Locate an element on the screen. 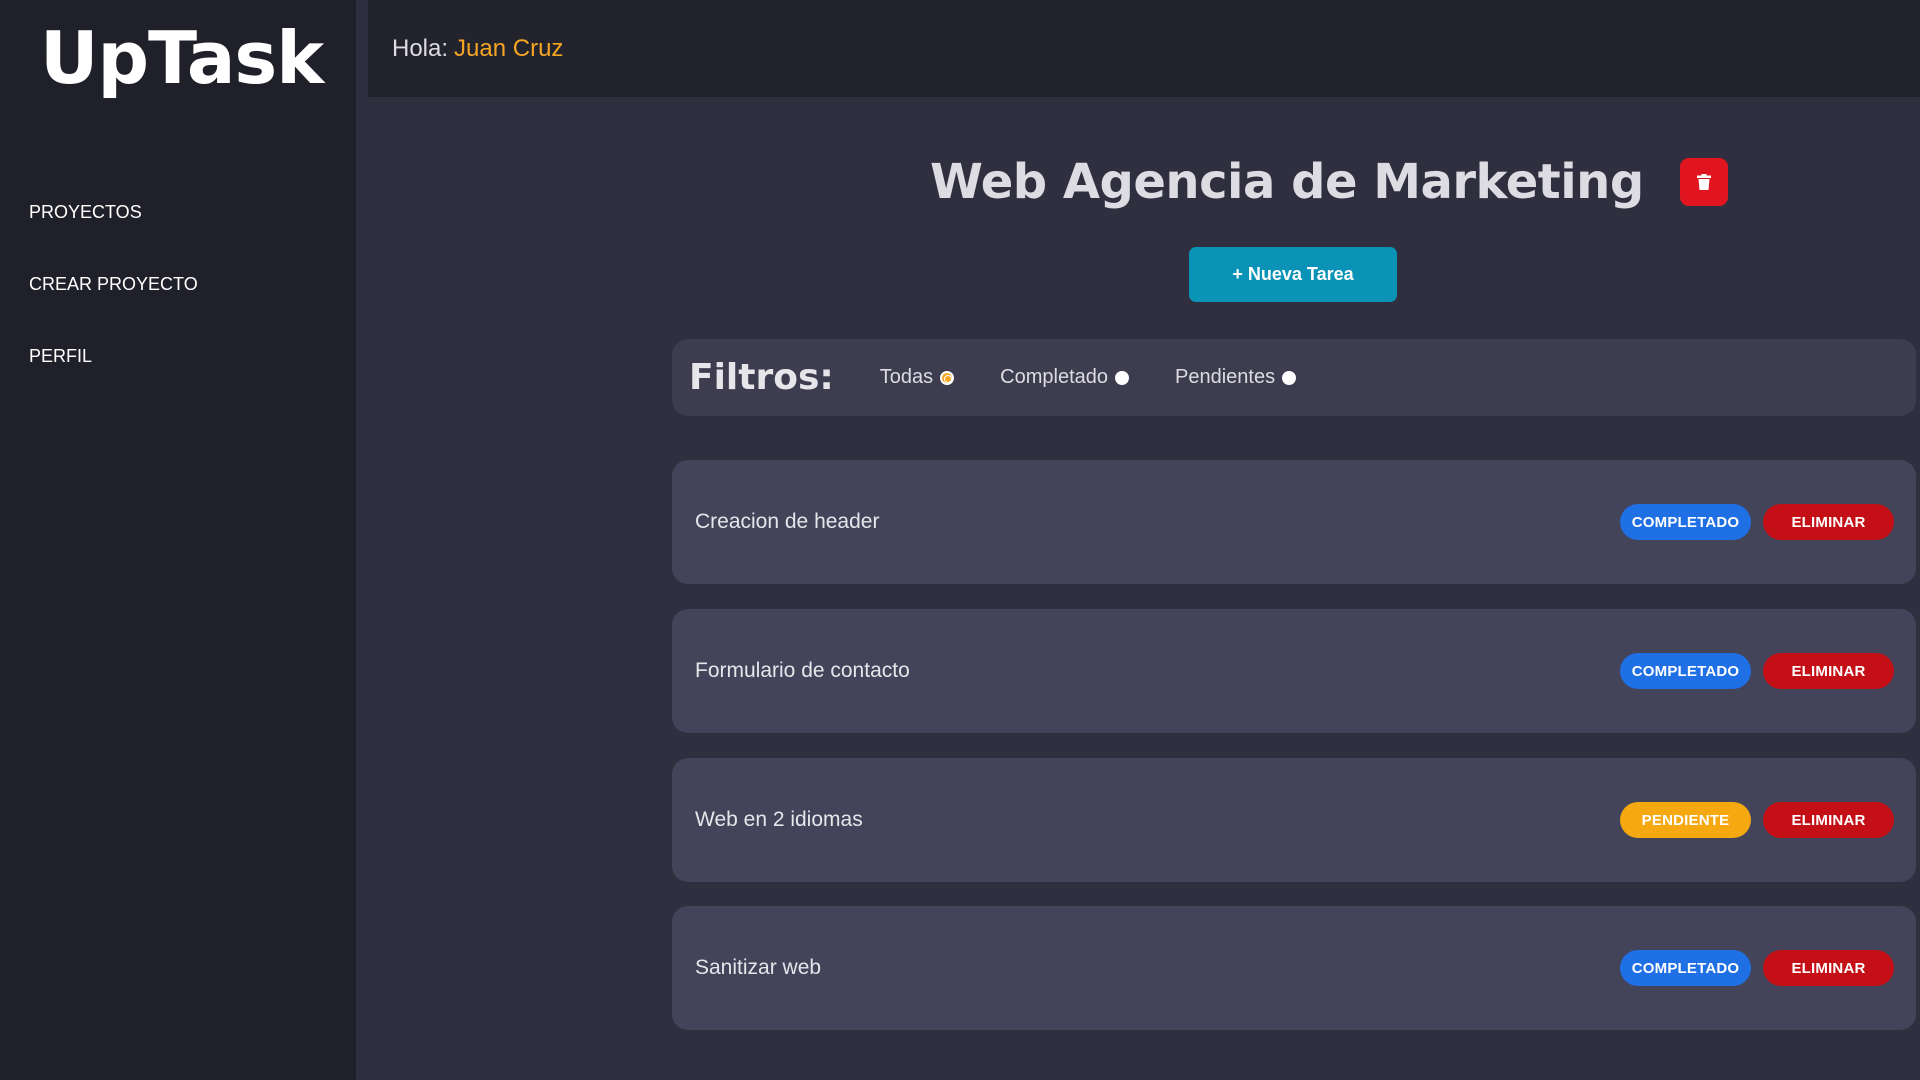  task-status-button: PENDIENTE is located at coordinates (1685, 820).